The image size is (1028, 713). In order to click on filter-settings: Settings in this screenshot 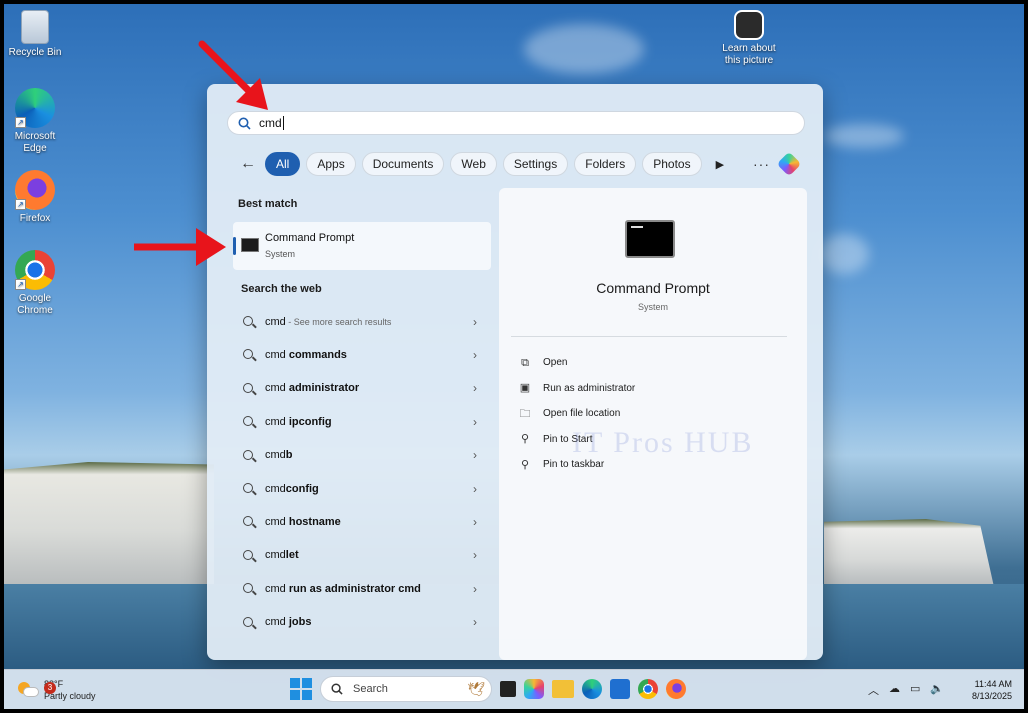, I will do `click(535, 164)`.